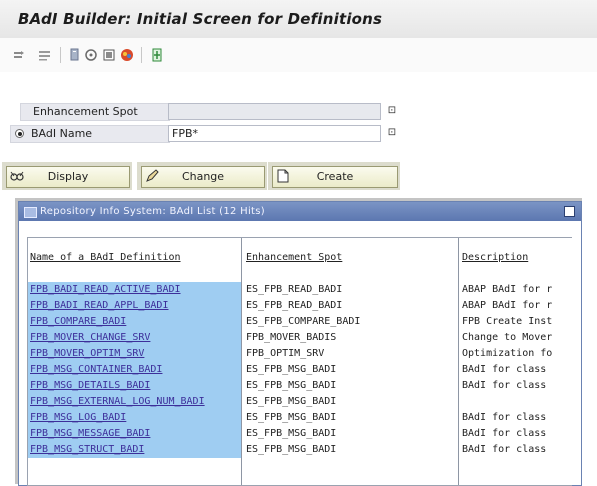 The width and height of the screenshot is (597, 486). What do you see at coordinates (134, 354) in the screenshot?
I see `badi-name-cell: FPB_MOVER_OPTIM_SRV` at bounding box center [134, 354].